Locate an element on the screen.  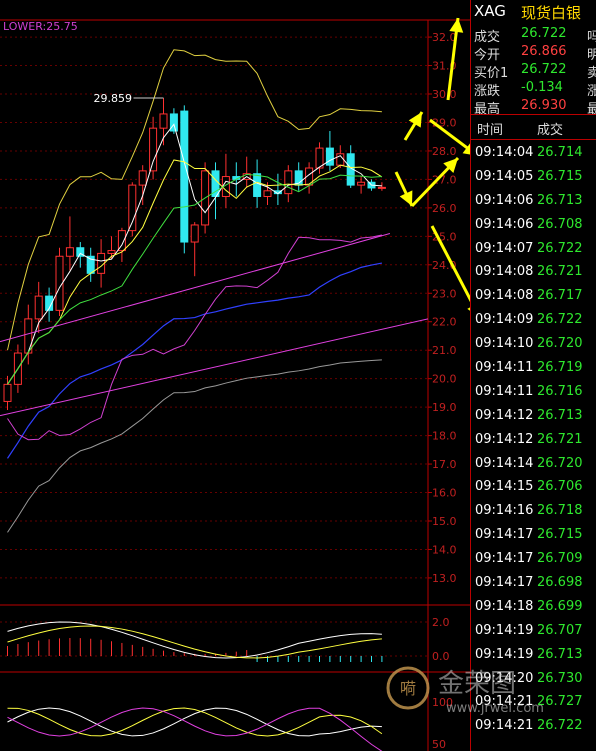
trade-row: 09:14:05 26.715 is located at coordinates (533, 177).